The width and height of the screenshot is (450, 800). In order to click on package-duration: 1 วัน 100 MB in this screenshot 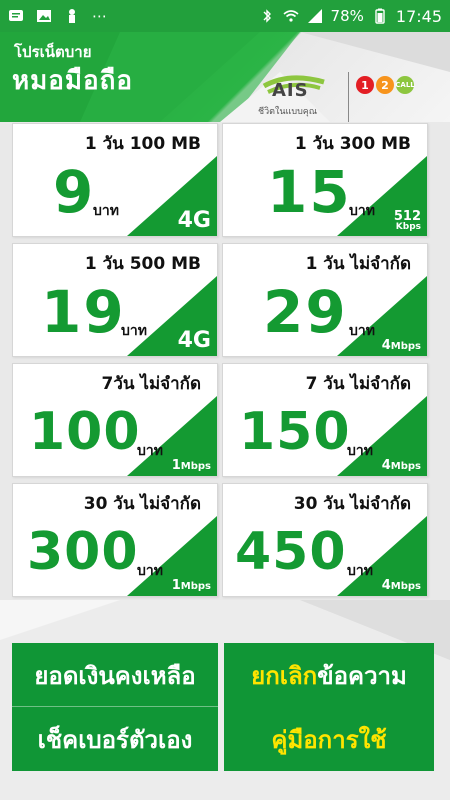, I will do `click(142, 144)`.